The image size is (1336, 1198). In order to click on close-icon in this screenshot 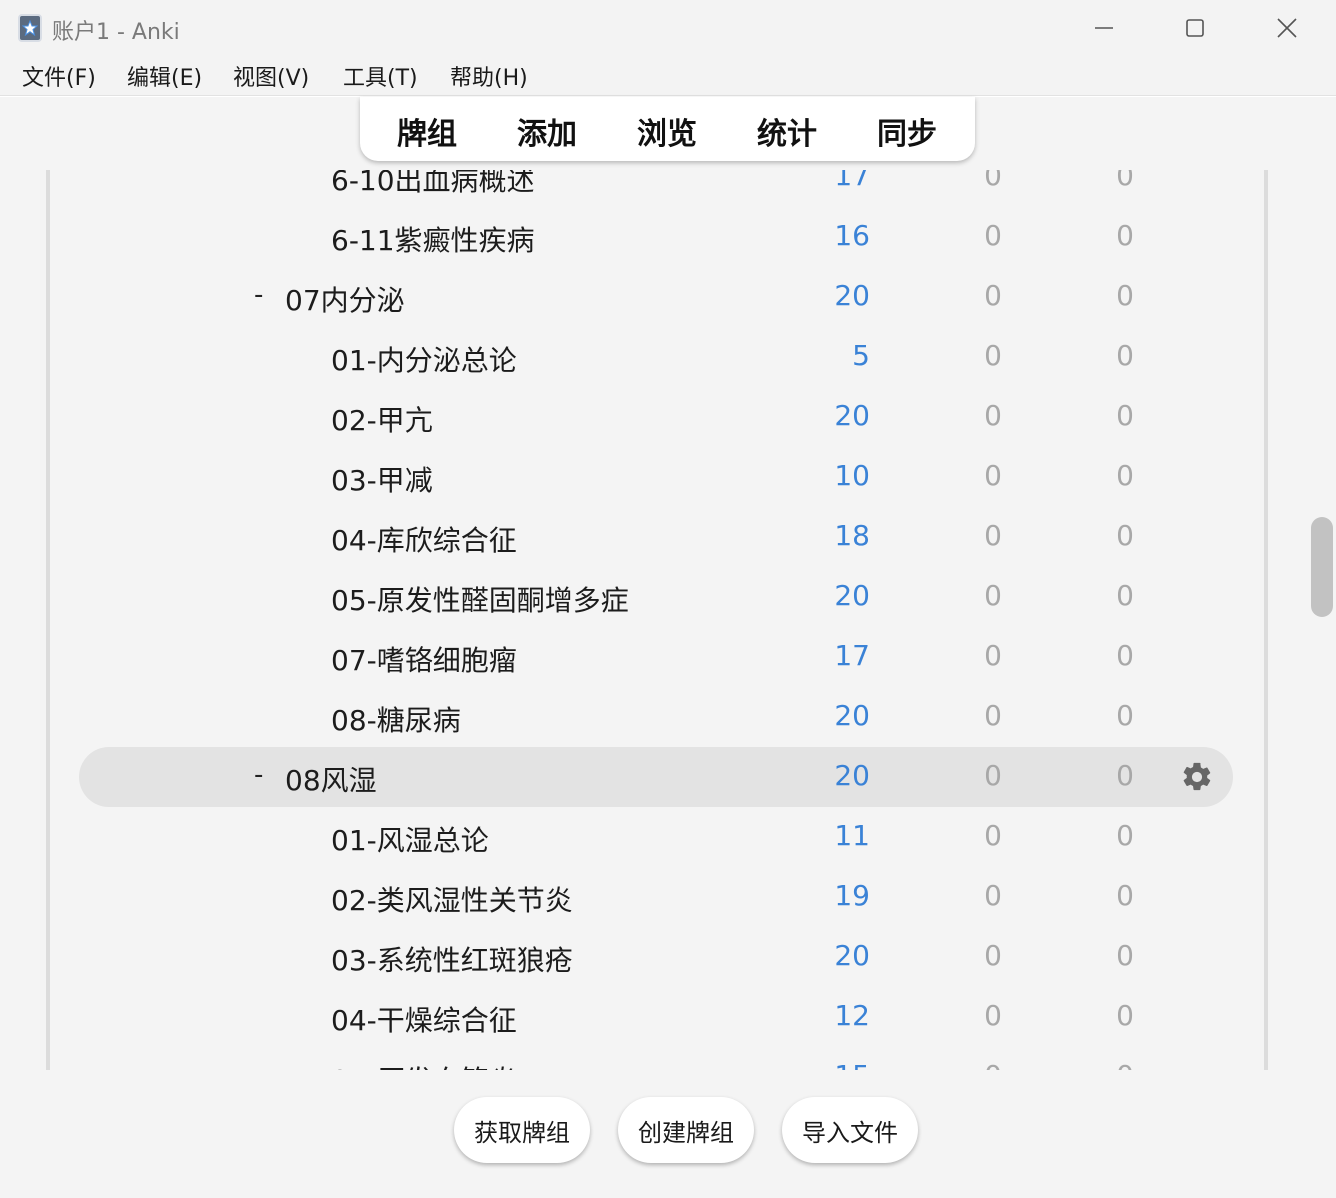, I will do `click(1287, 28)`.